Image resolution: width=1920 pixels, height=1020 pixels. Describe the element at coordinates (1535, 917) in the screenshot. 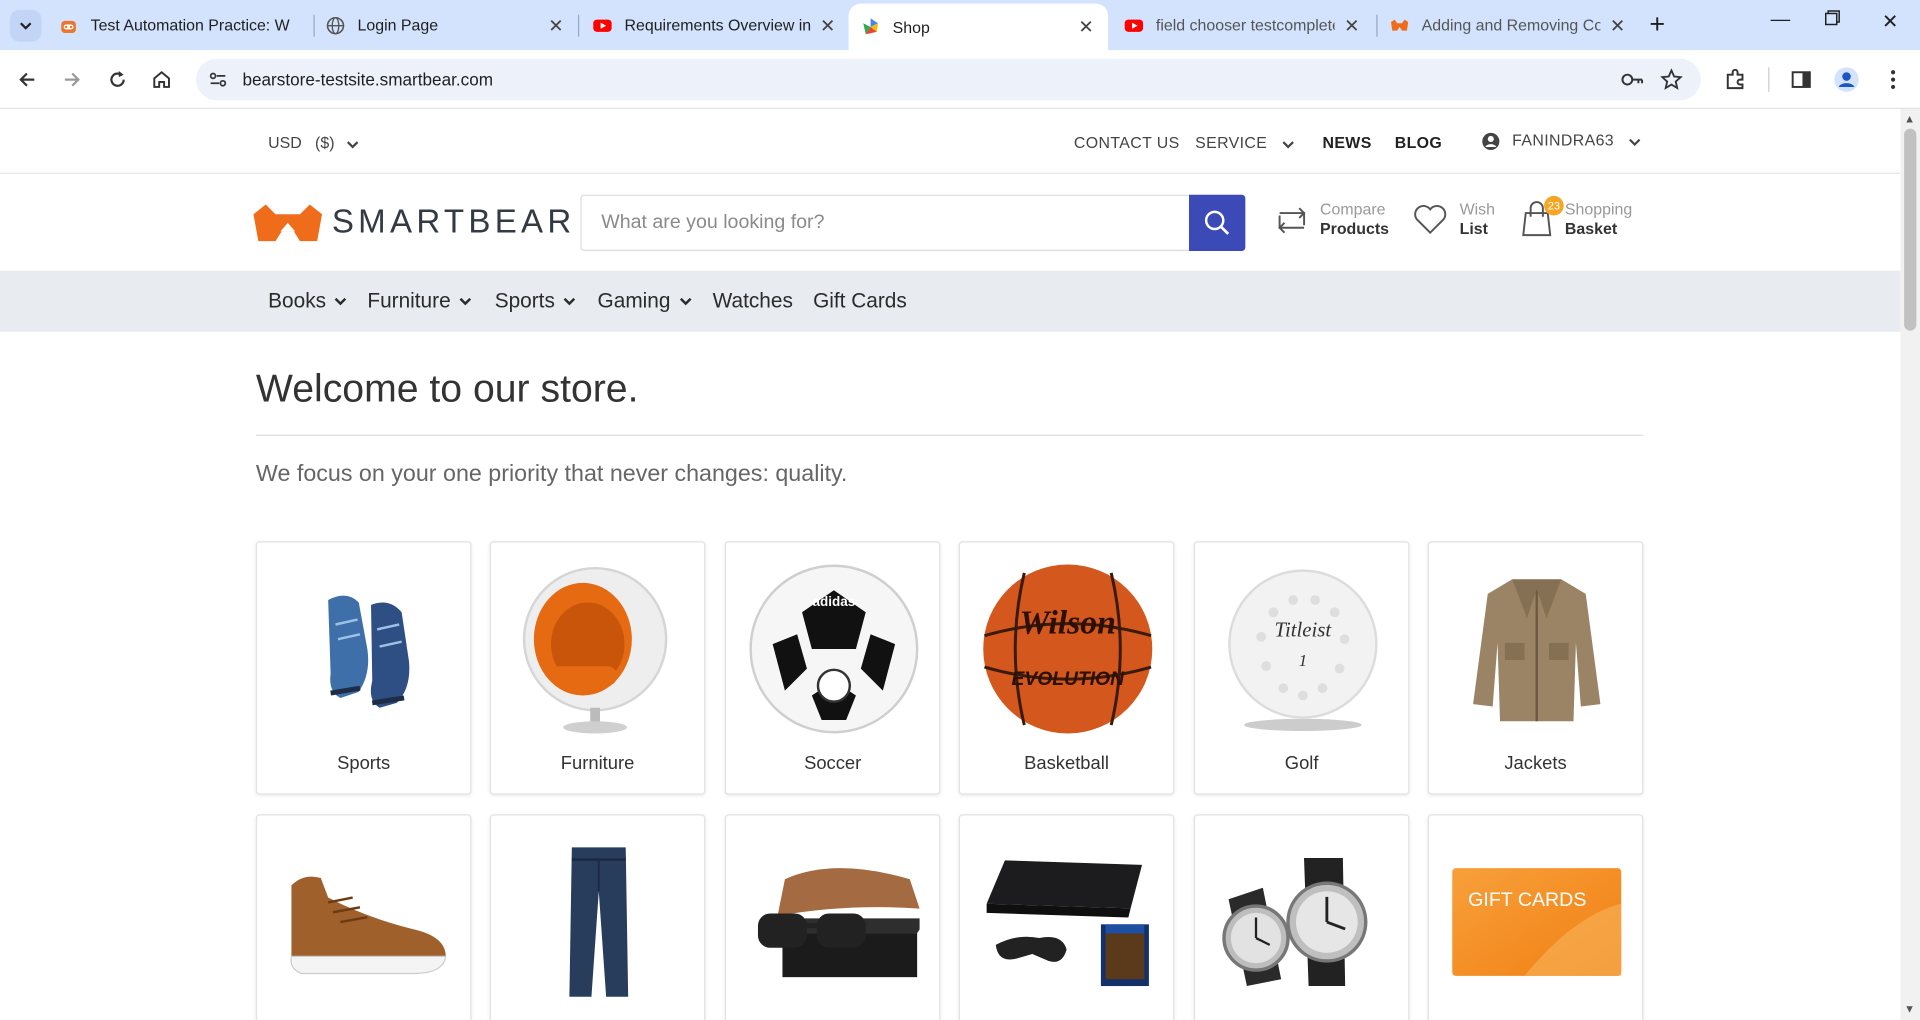

I see `category-card-gift-cards: GIFT CARDS` at that location.